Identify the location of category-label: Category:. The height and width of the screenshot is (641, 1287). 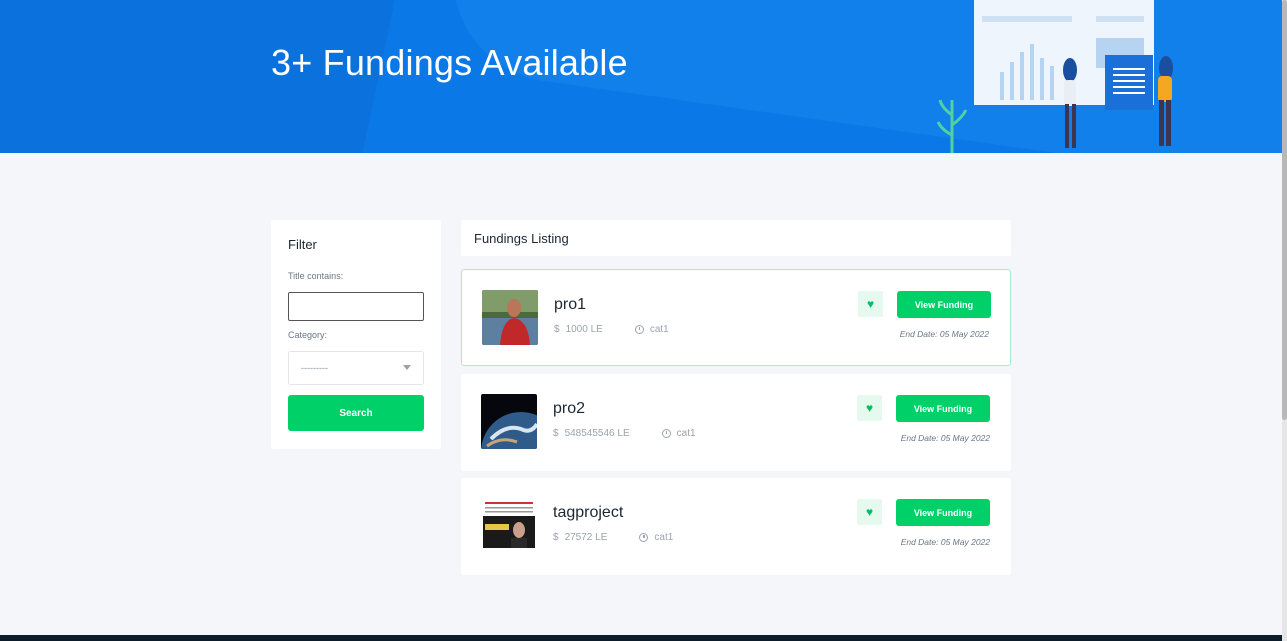
(308, 335).